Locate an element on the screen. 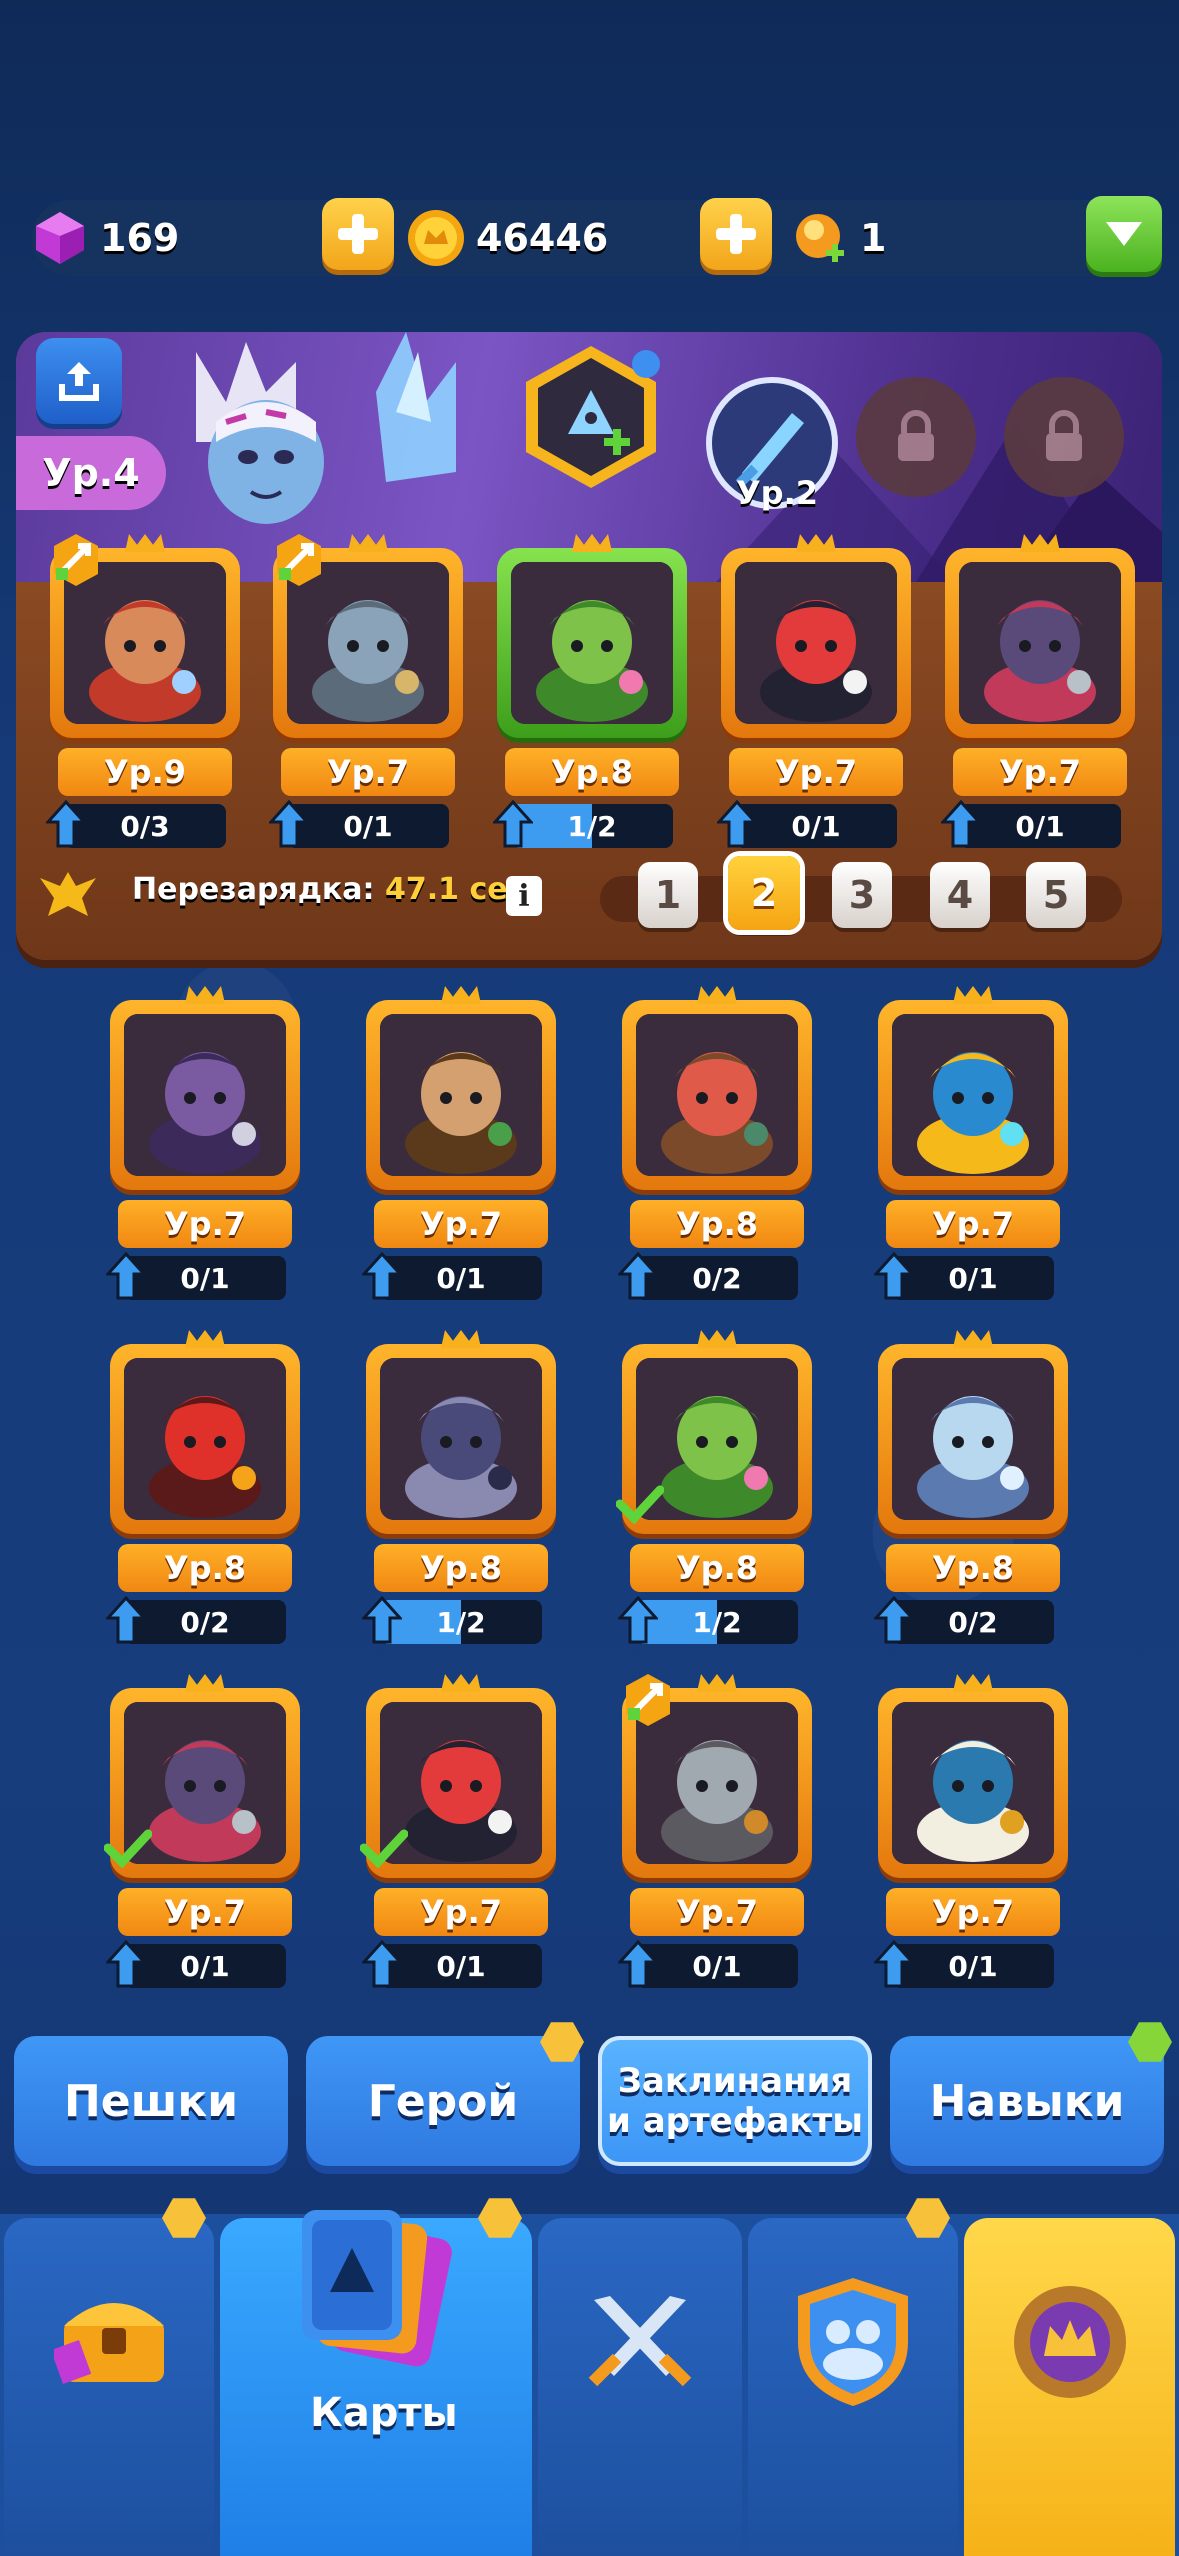 The width and height of the screenshot is (1179, 2556). tab-spells-line1: Заклинания is located at coordinates (735, 2081).